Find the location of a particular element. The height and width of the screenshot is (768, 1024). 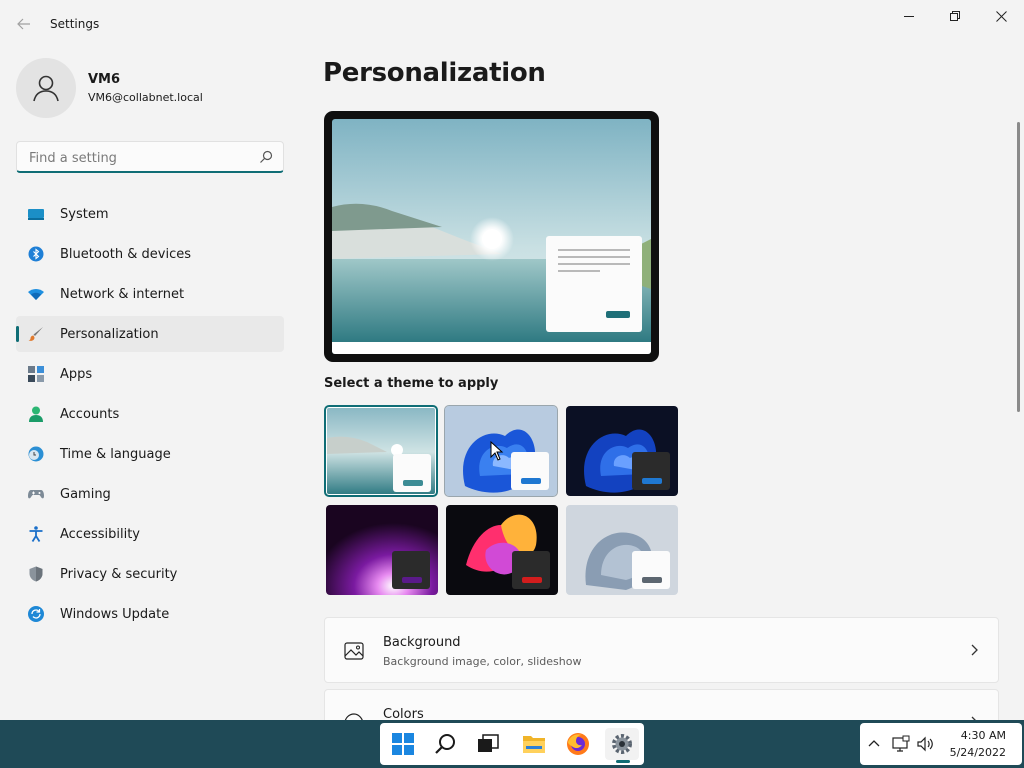

sidebar-item-apps: Apps is located at coordinates (150, 374).